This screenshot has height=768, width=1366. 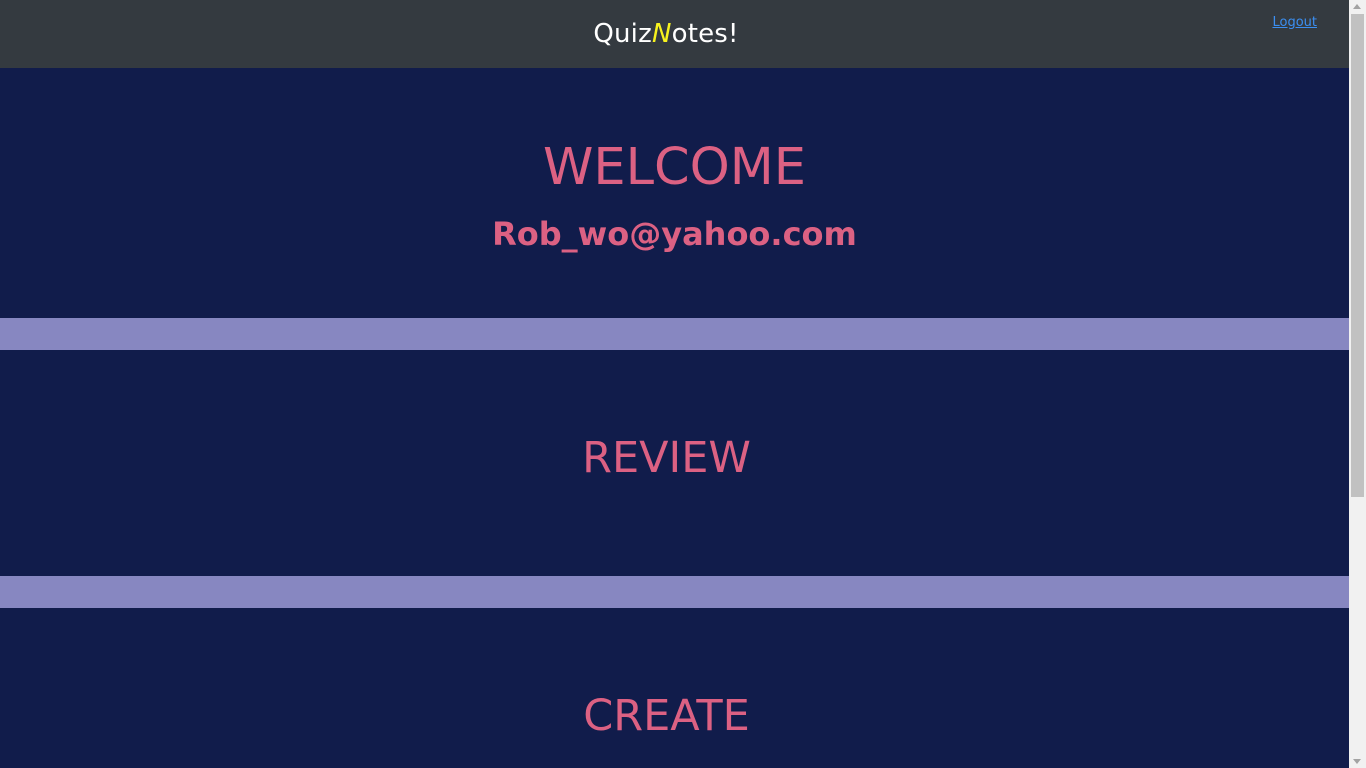 What do you see at coordinates (666, 458) in the screenshot?
I see `review-link: REVIEW` at bounding box center [666, 458].